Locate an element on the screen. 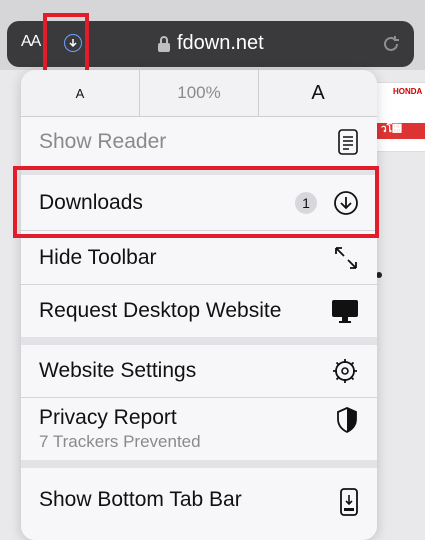  zoom-controls: A 100% A is located at coordinates (199, 93).